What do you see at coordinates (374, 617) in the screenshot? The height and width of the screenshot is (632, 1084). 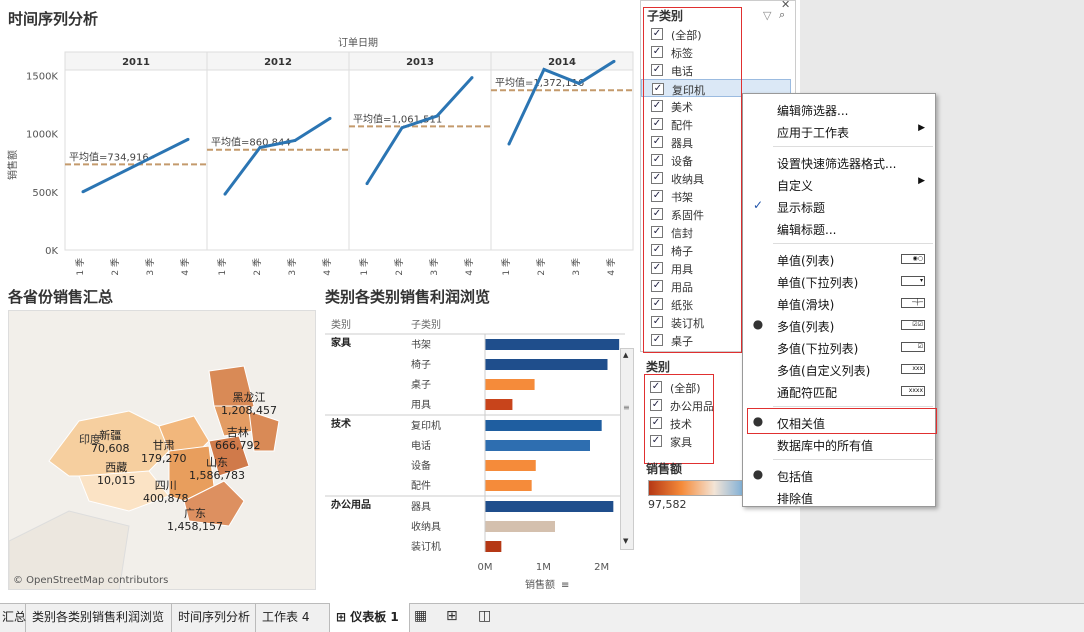 I see `sheet-tab-label: 仪表板 1` at bounding box center [374, 617].